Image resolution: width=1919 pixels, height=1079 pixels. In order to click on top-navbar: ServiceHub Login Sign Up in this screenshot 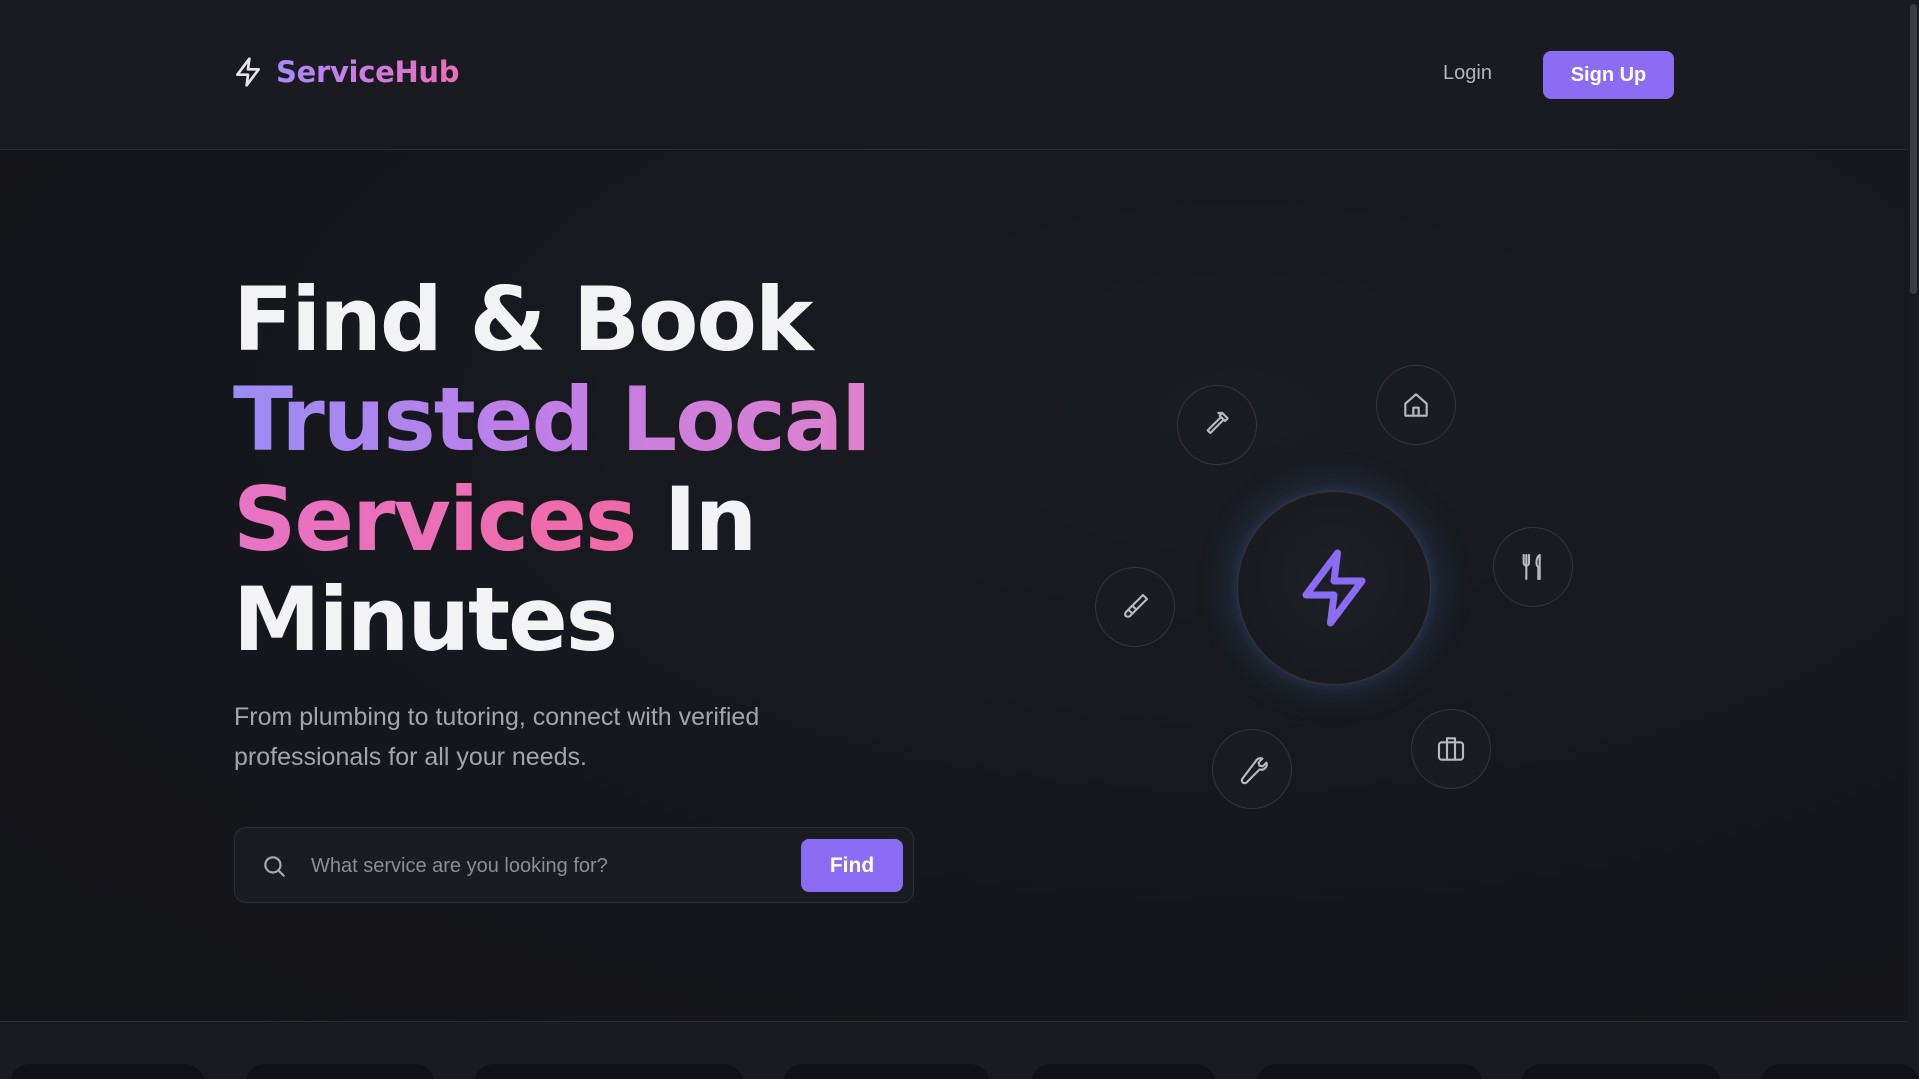, I will do `click(954, 75)`.